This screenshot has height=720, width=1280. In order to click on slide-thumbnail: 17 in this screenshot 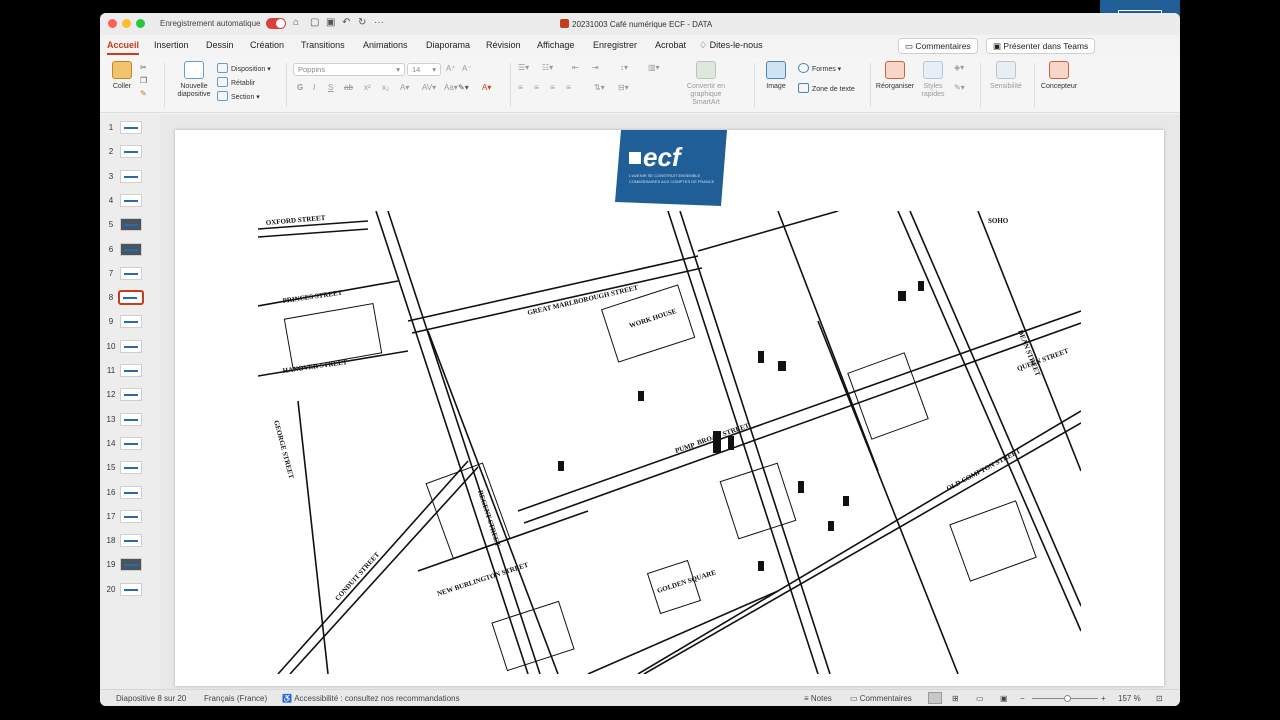, I will do `click(130, 516)`.